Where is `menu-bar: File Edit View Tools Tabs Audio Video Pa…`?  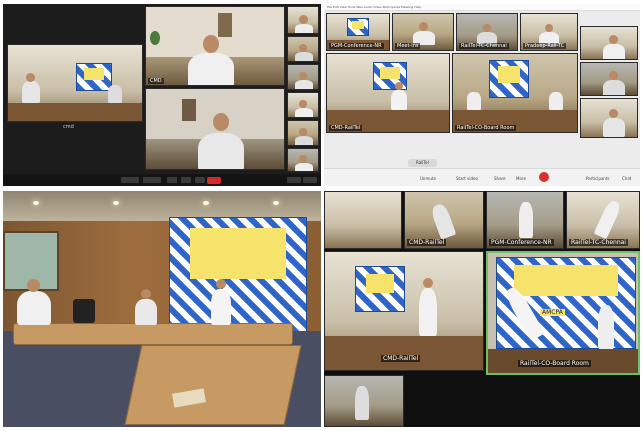
menu-bar: File Edit View Tools Tabs Audio Video Pa… is located at coordinates (482, 7).